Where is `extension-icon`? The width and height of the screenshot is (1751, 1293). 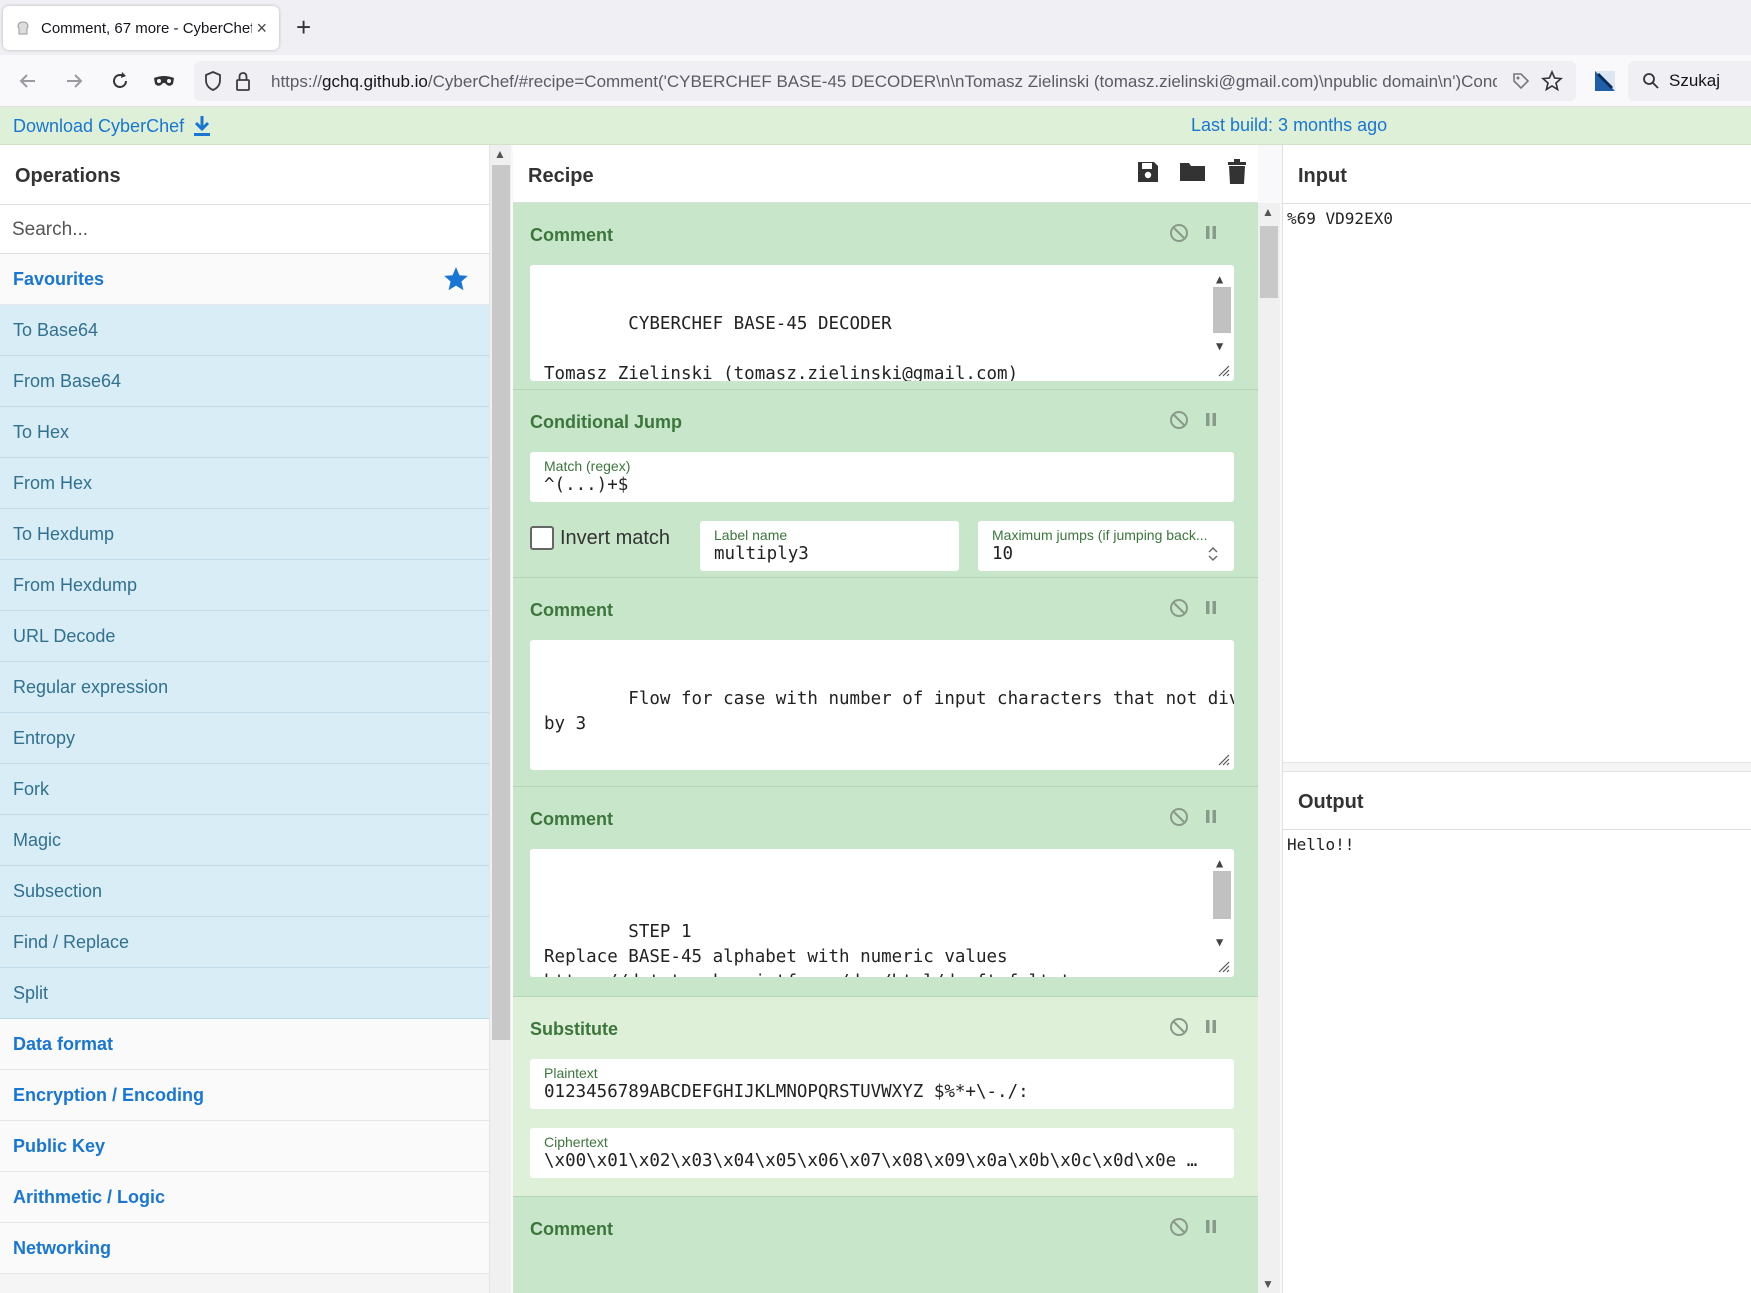
extension-icon is located at coordinates (1605, 81).